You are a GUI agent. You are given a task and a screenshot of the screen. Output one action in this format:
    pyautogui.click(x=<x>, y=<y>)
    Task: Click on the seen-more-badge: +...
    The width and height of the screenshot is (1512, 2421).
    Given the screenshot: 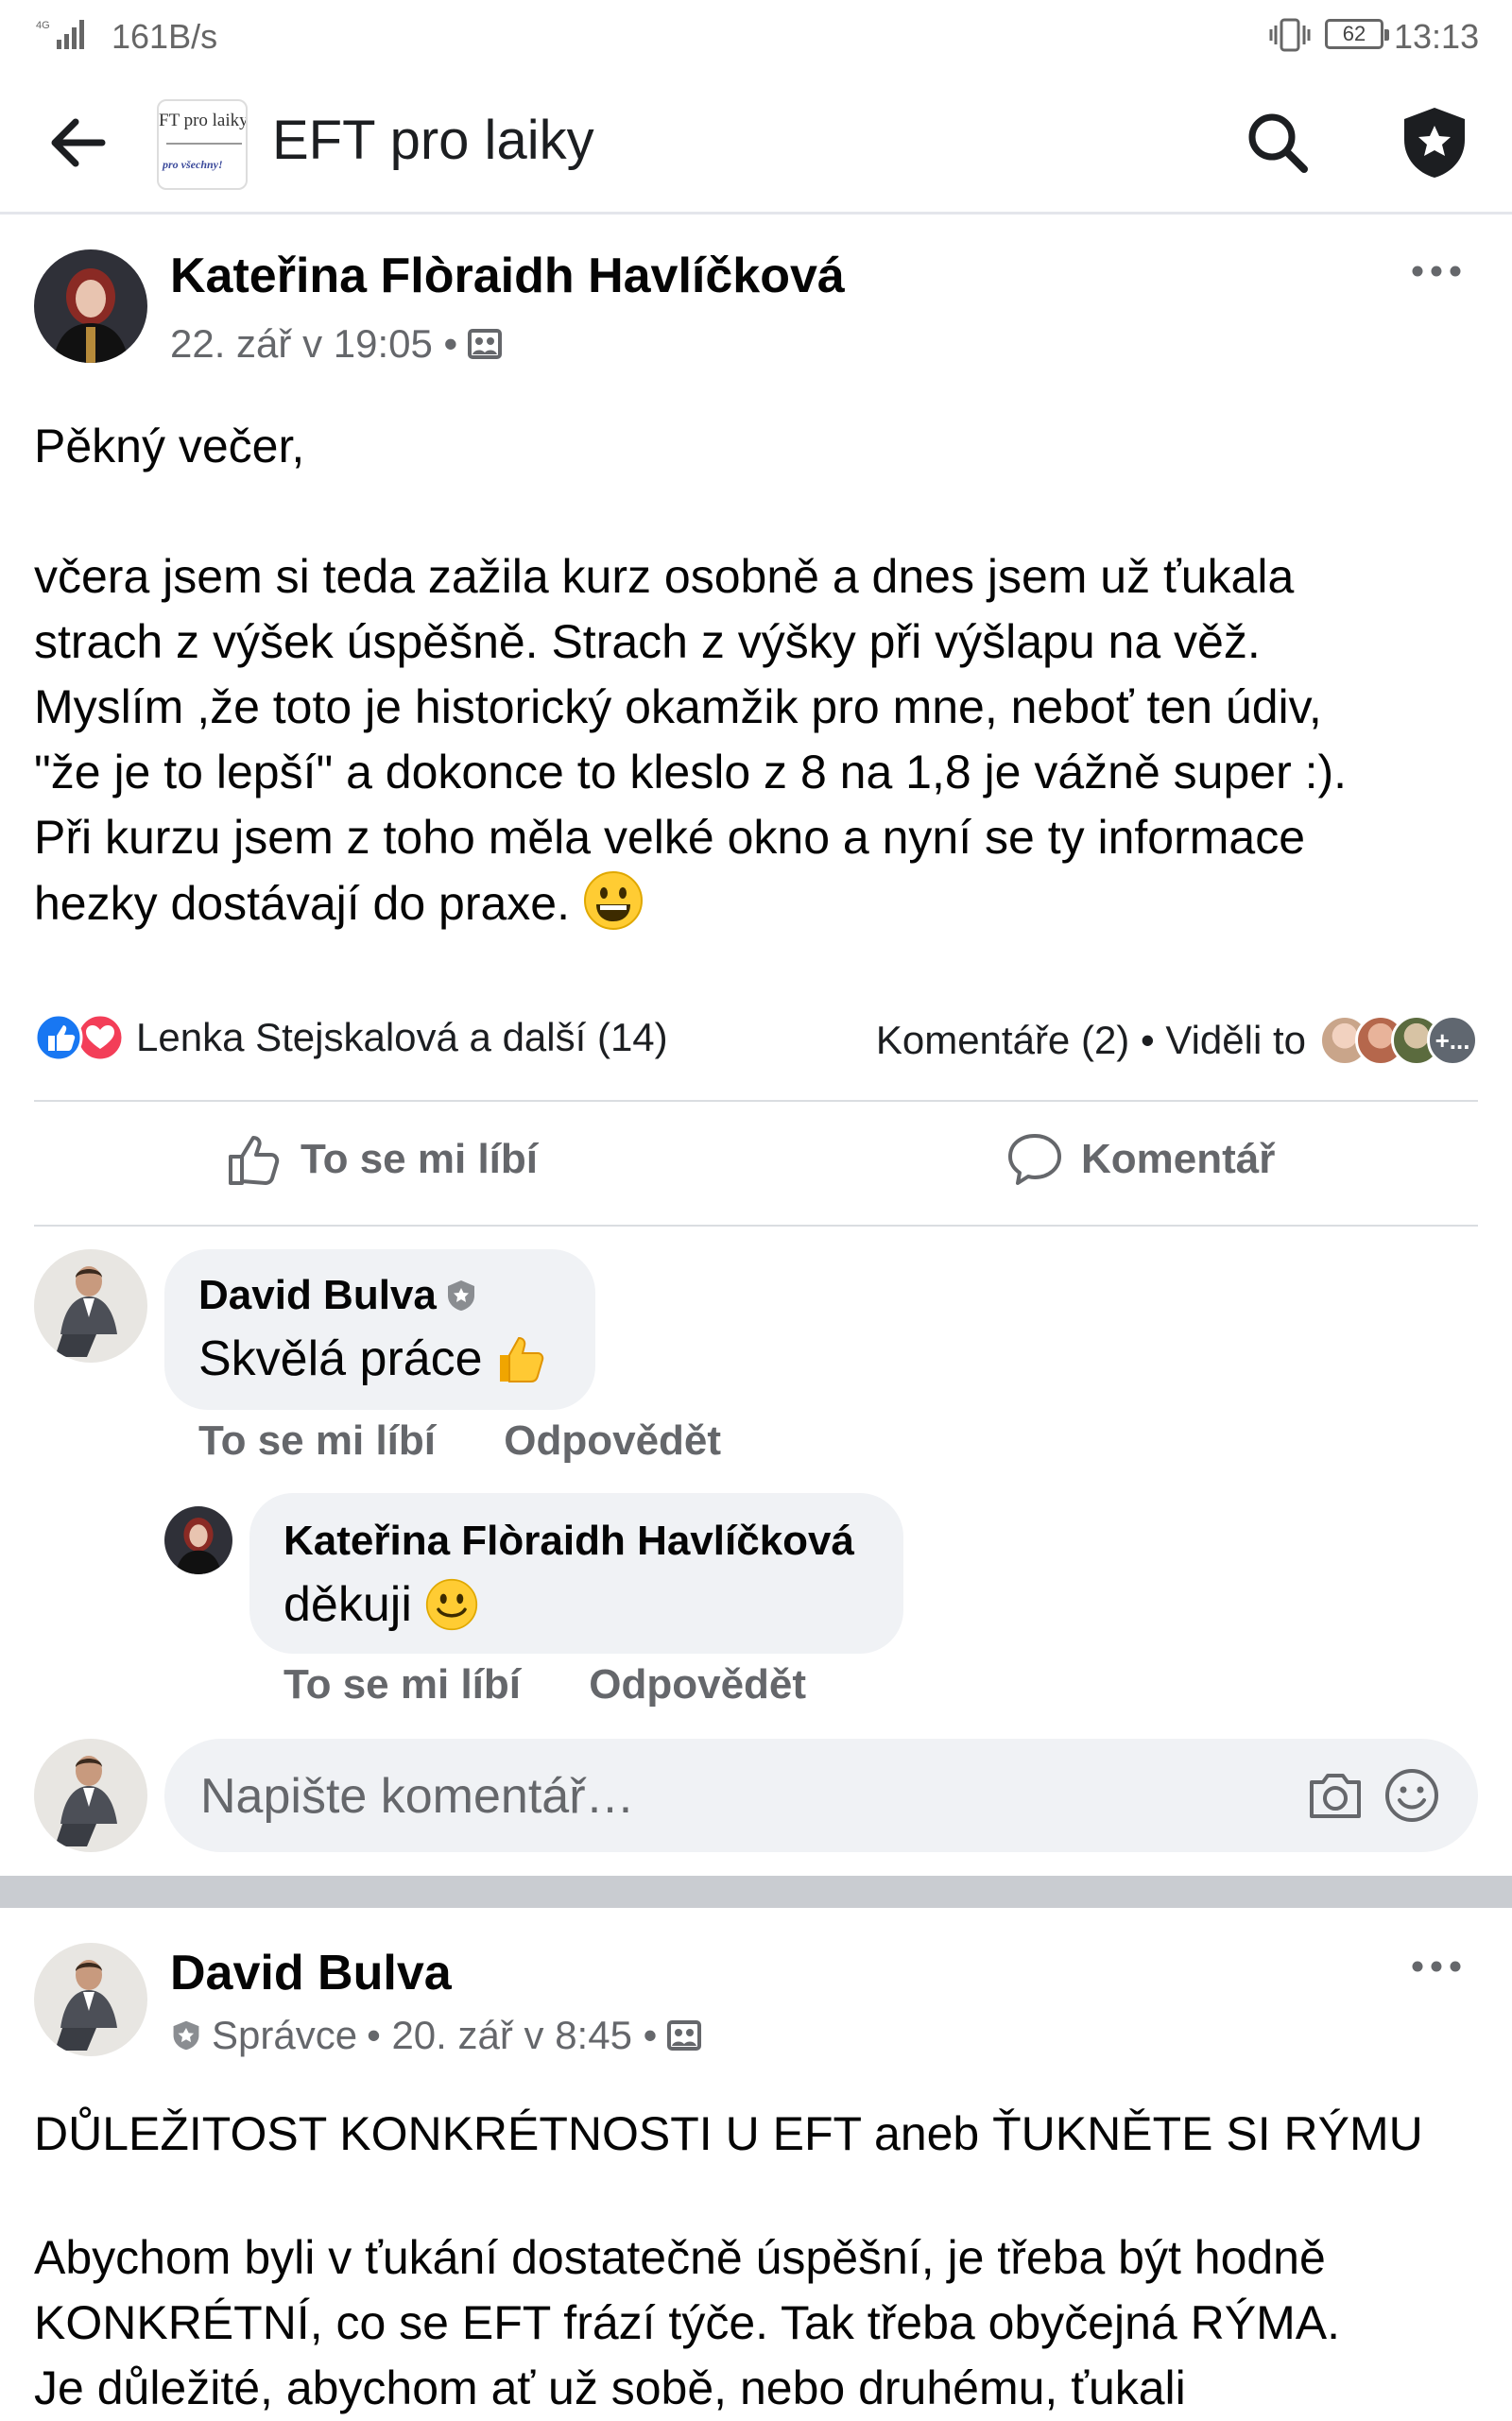 What is the action you would take?
    pyautogui.click(x=1452, y=1040)
    